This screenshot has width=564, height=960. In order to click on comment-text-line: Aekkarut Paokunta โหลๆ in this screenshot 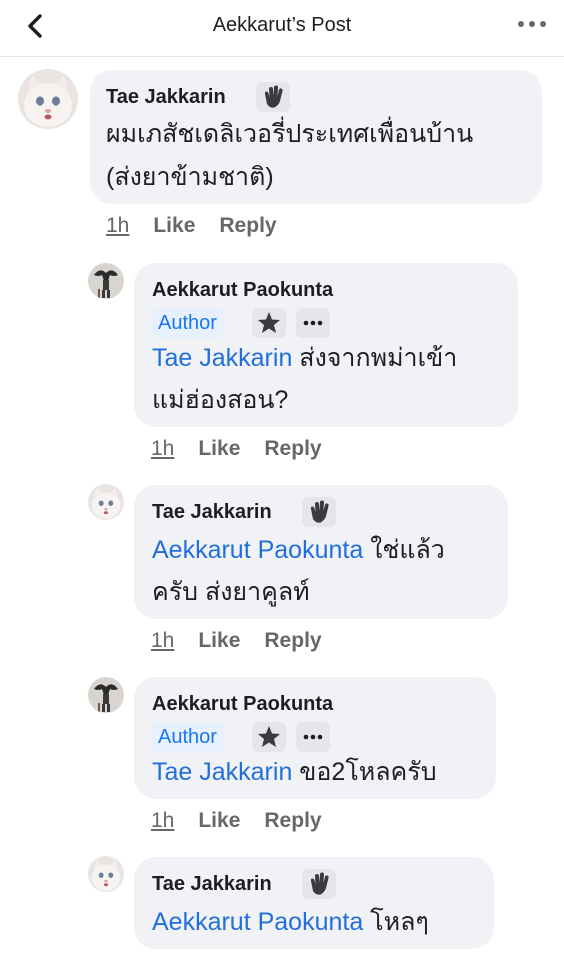, I will do `click(290, 922)`.